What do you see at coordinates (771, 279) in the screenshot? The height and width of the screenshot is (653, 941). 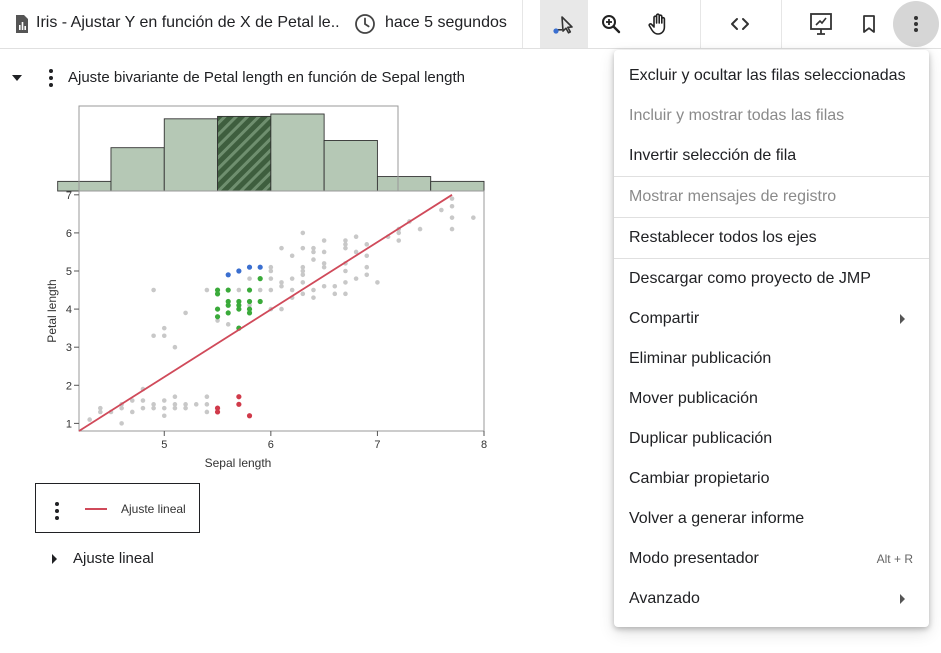 I see `menu-item: Descargar como proyecto de JMP` at bounding box center [771, 279].